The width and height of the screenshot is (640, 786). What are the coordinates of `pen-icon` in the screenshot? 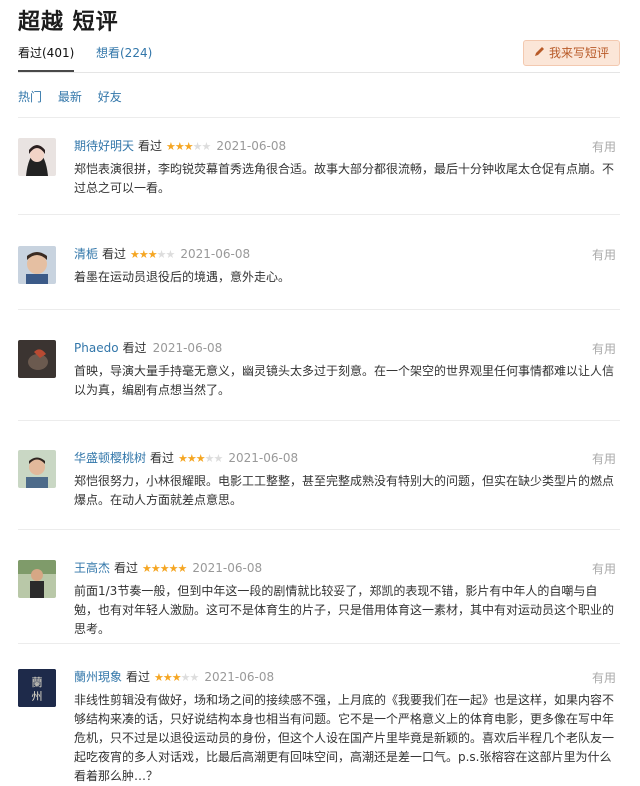 It's located at (539, 53).